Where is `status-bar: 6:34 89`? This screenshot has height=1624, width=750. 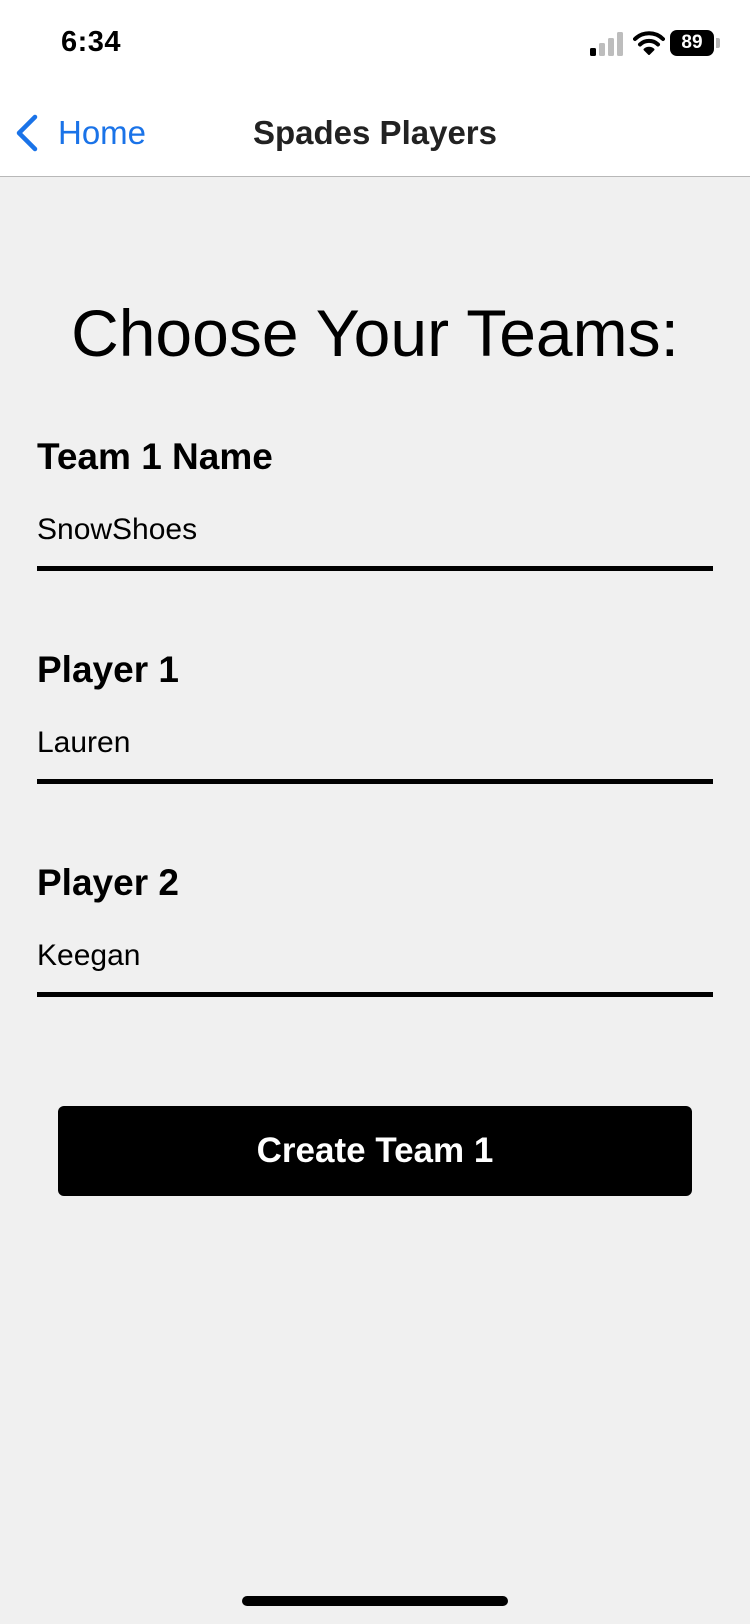 status-bar: 6:34 89 is located at coordinates (375, 45).